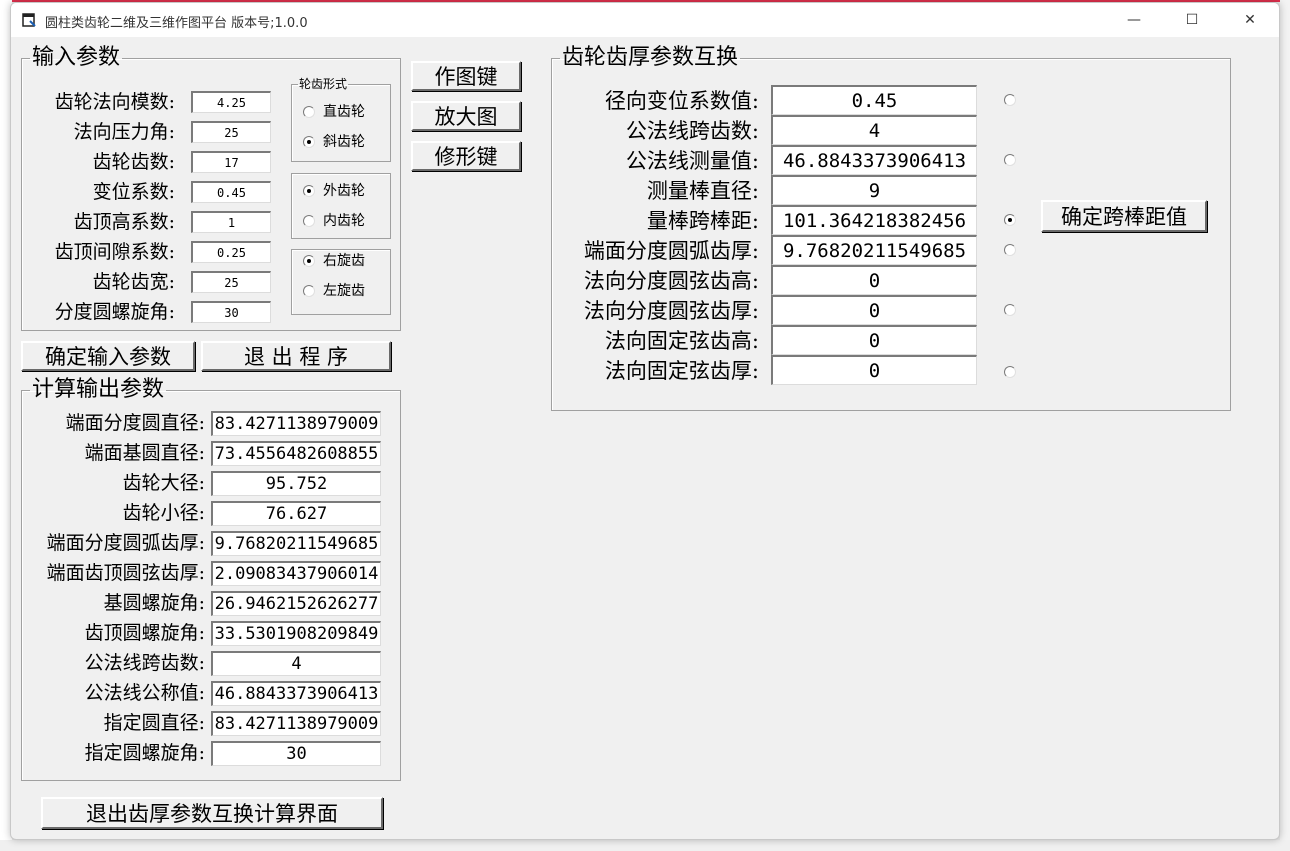  Describe the element at coordinates (163, 483) in the screenshot. I see `output-label: 齿轮大径:` at that location.